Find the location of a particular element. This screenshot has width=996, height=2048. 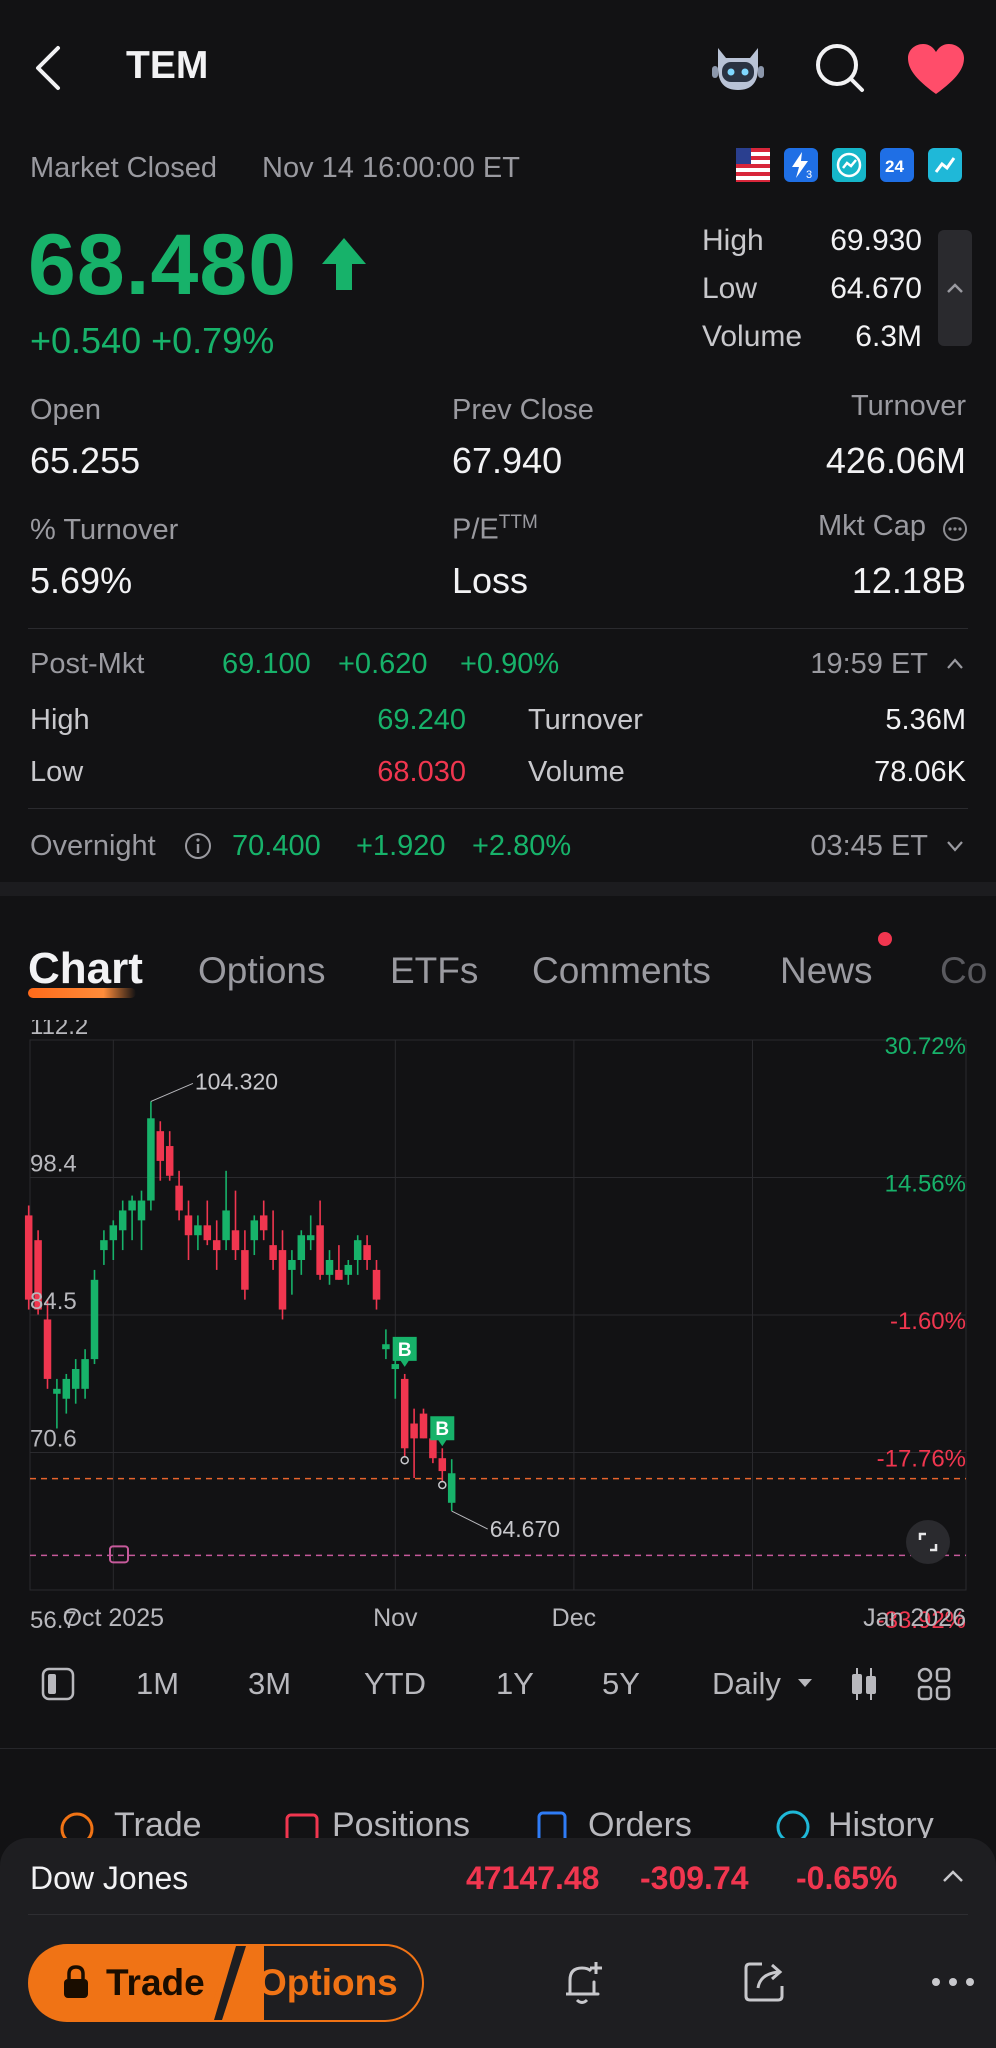

period-1y: 1Y is located at coordinates (515, 1684).